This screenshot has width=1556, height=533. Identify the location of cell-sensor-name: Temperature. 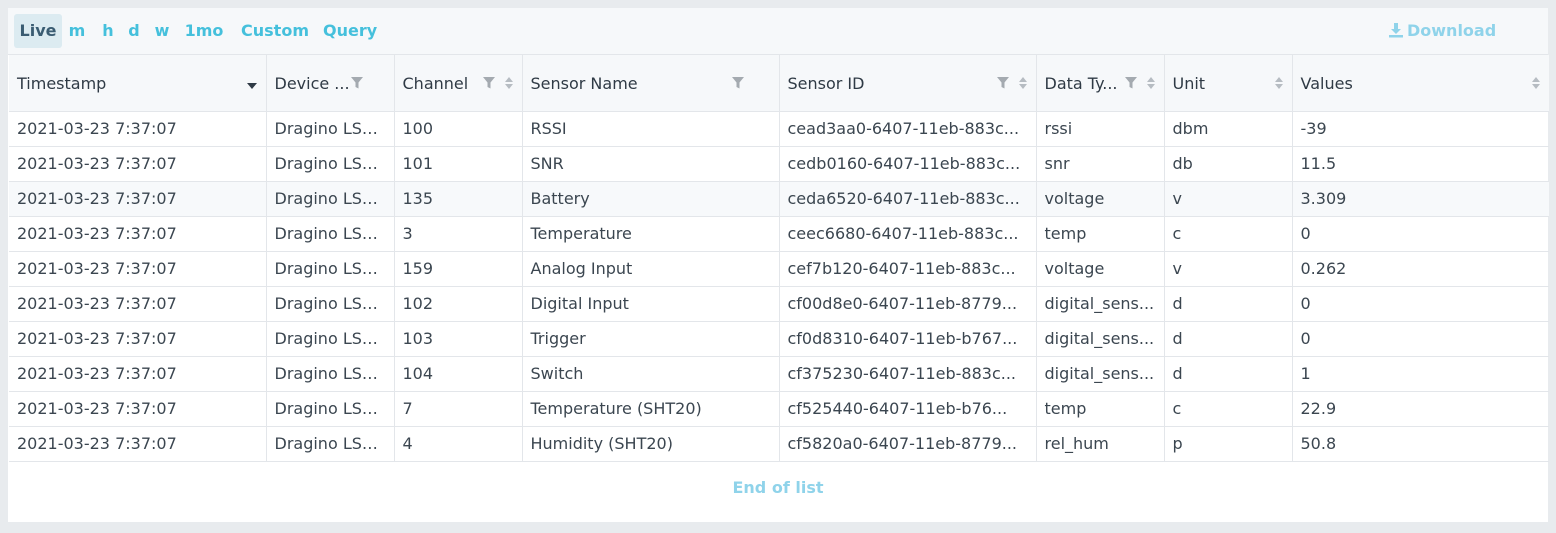
(651, 234).